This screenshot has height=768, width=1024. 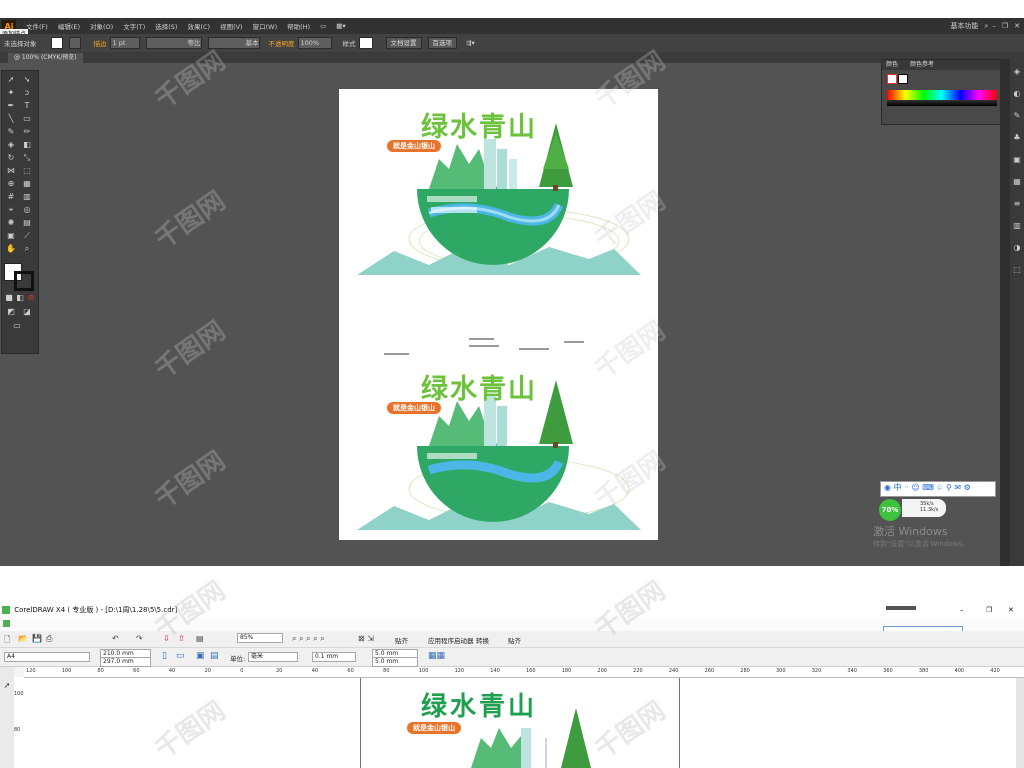 I want to click on swatches-icon: ▦, so click(x=1017, y=182).